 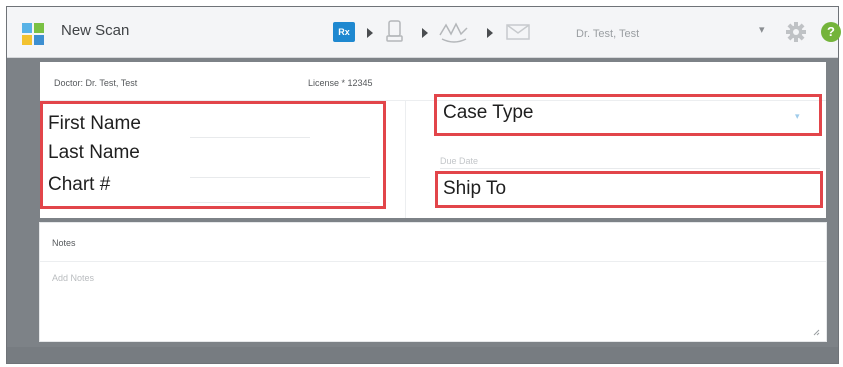 I want to click on gear-icon, so click(x=796, y=32).